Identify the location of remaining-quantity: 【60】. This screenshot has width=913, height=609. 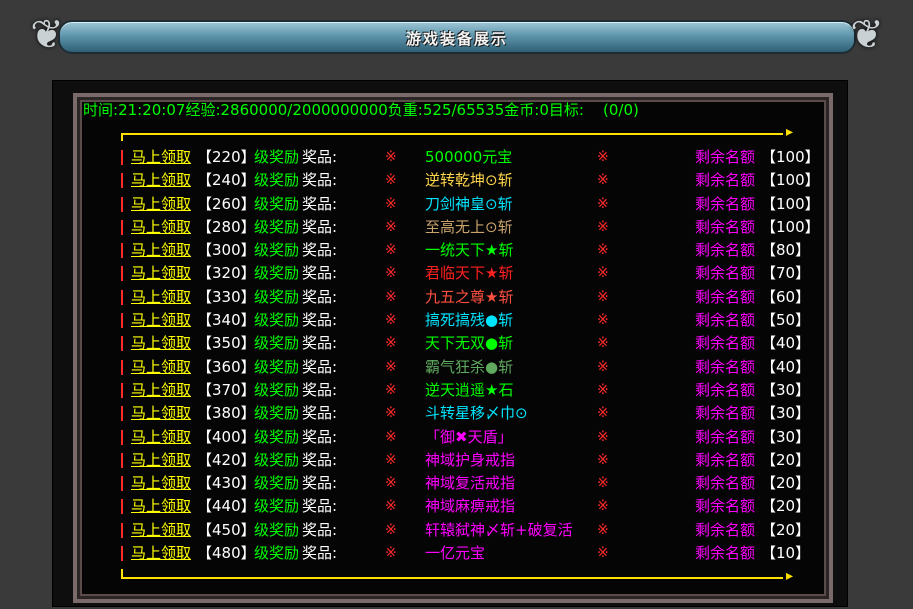
(786, 296).